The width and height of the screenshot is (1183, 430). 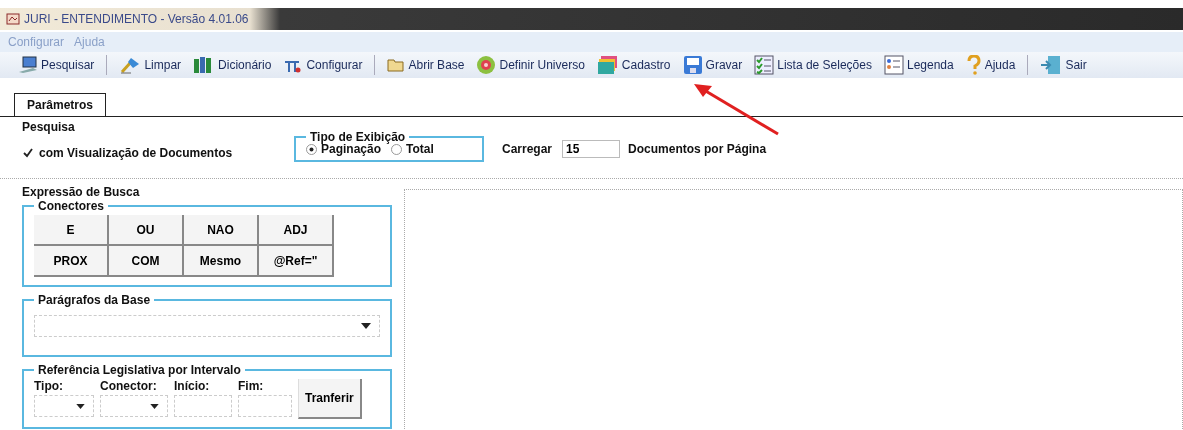 What do you see at coordinates (893, 65) in the screenshot?
I see `legend-icon` at bounding box center [893, 65].